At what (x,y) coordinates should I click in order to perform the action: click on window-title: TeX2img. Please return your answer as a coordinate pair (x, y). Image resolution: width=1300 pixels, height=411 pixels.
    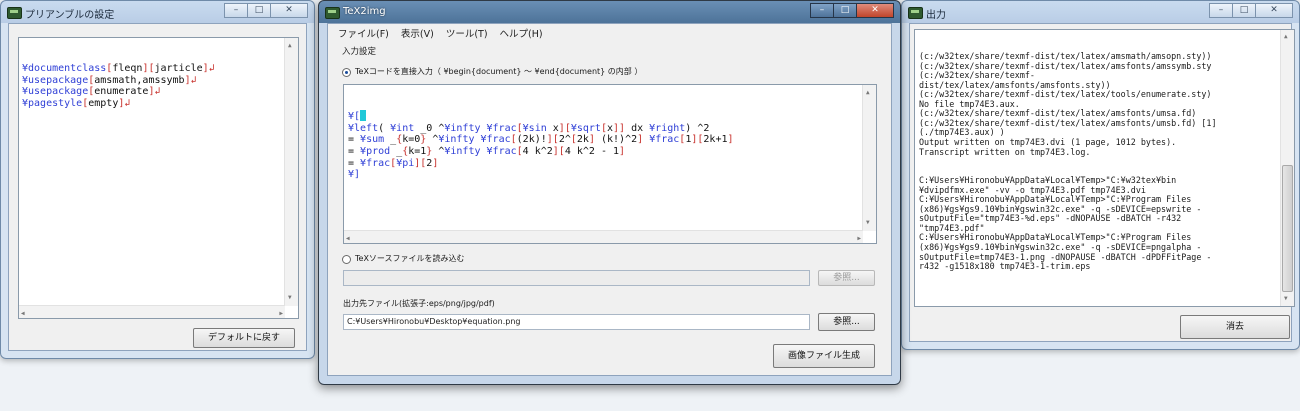
    Looking at the image, I should click on (364, 11).